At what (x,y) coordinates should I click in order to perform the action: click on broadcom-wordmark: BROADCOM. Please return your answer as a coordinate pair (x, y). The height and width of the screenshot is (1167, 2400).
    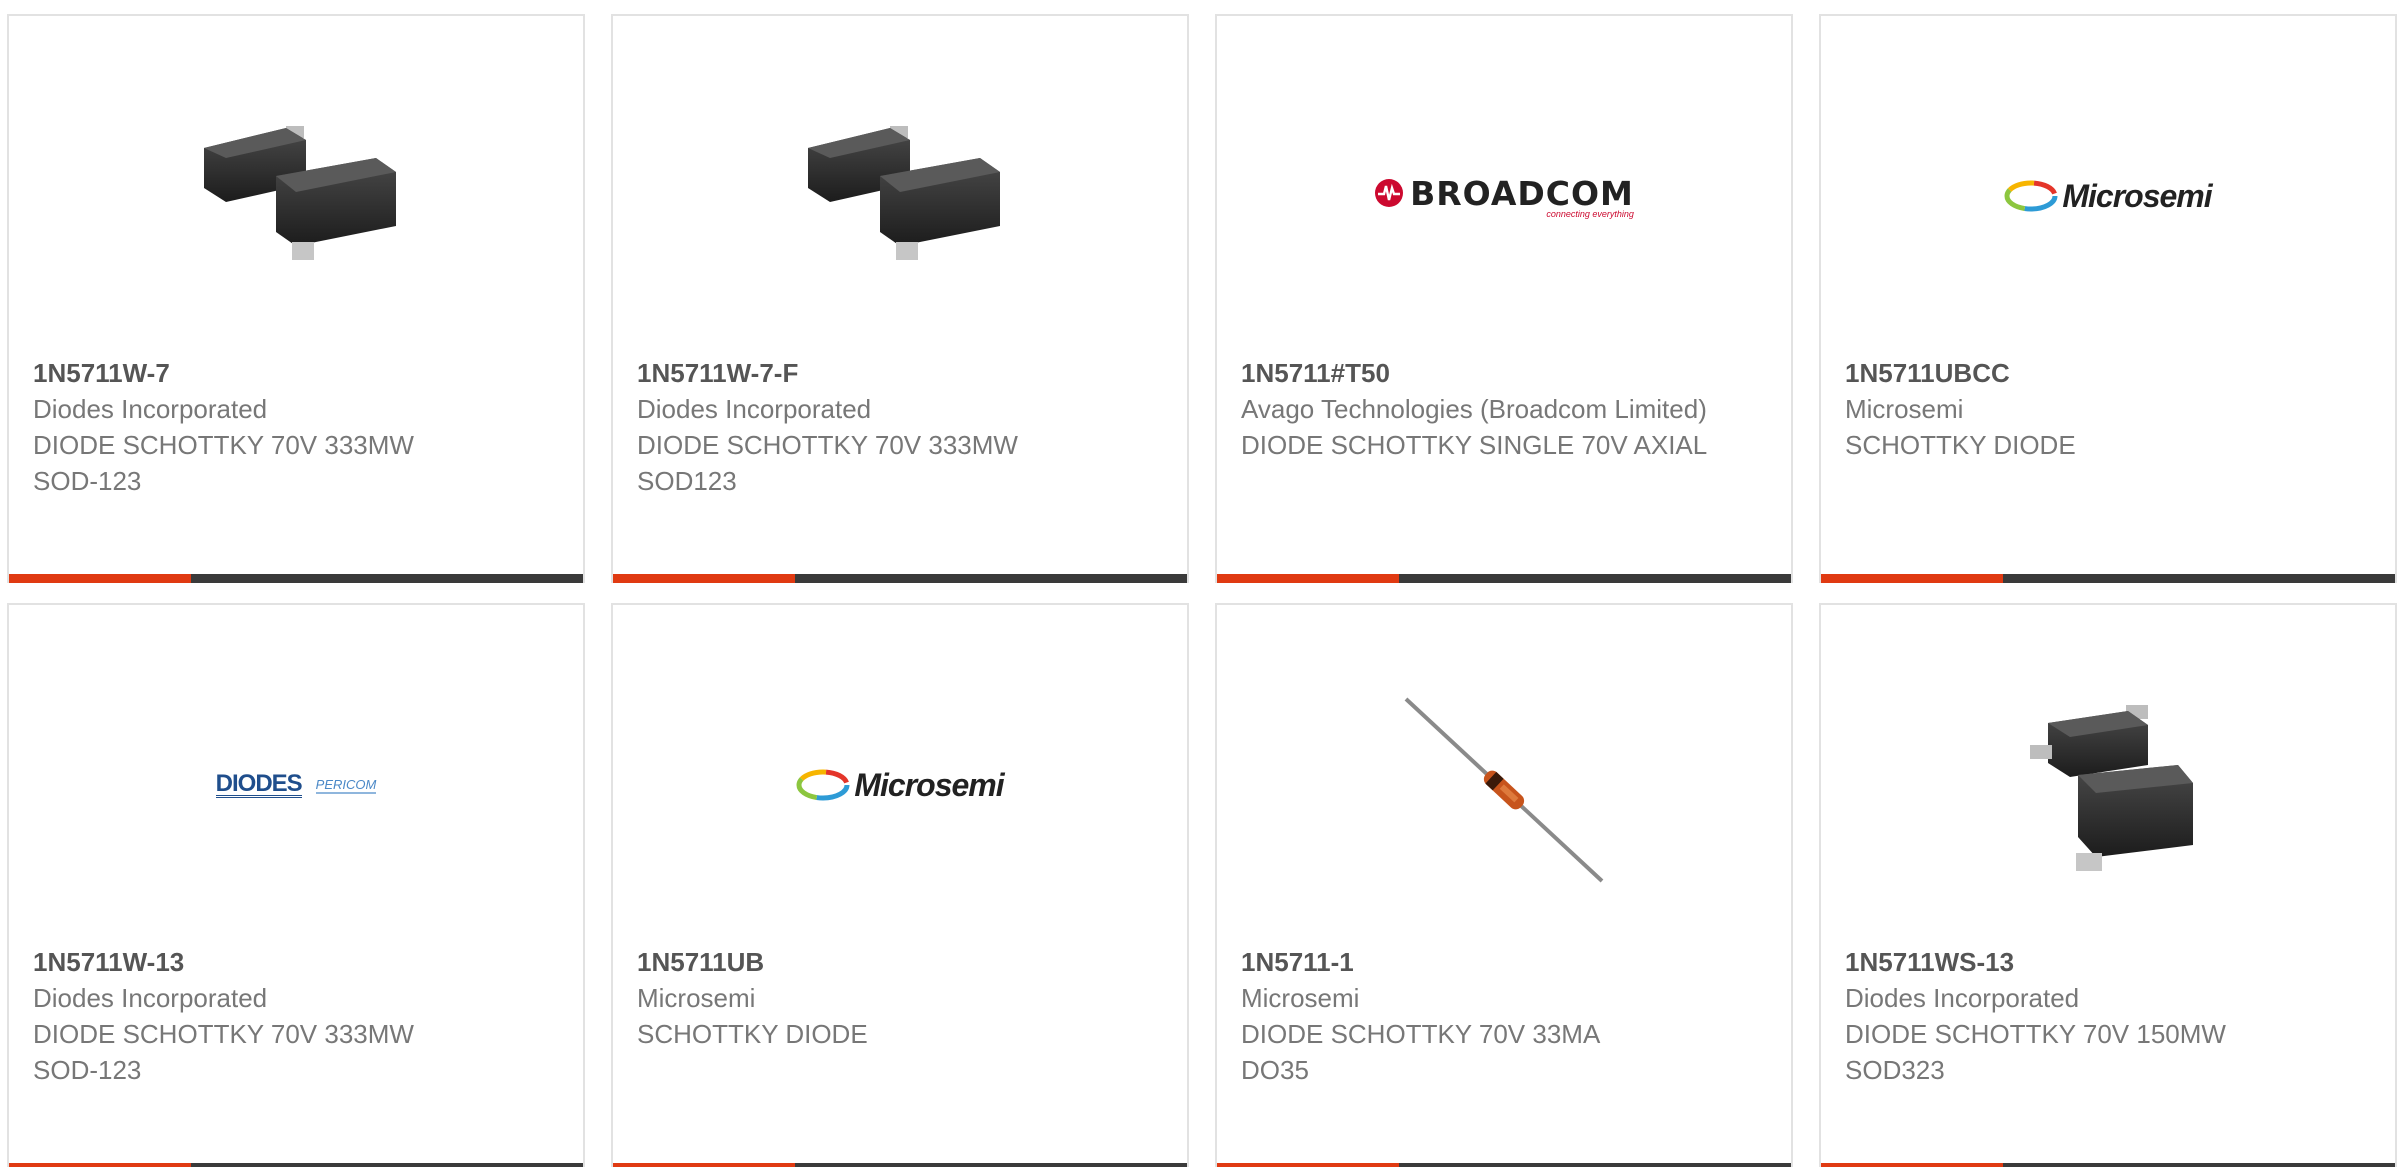
    Looking at the image, I should click on (1522, 193).